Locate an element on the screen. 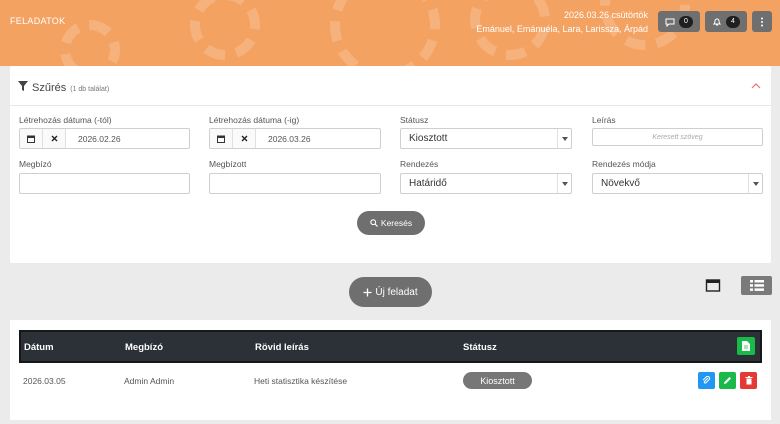 The width and height of the screenshot is (780, 424). new-task-label: Új feladat is located at coordinates (396, 292).